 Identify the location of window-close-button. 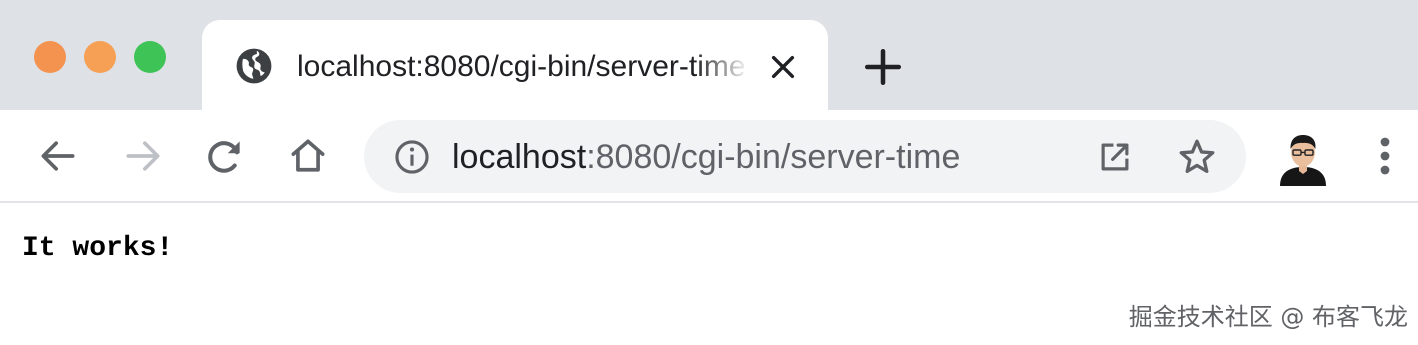
(50, 57).